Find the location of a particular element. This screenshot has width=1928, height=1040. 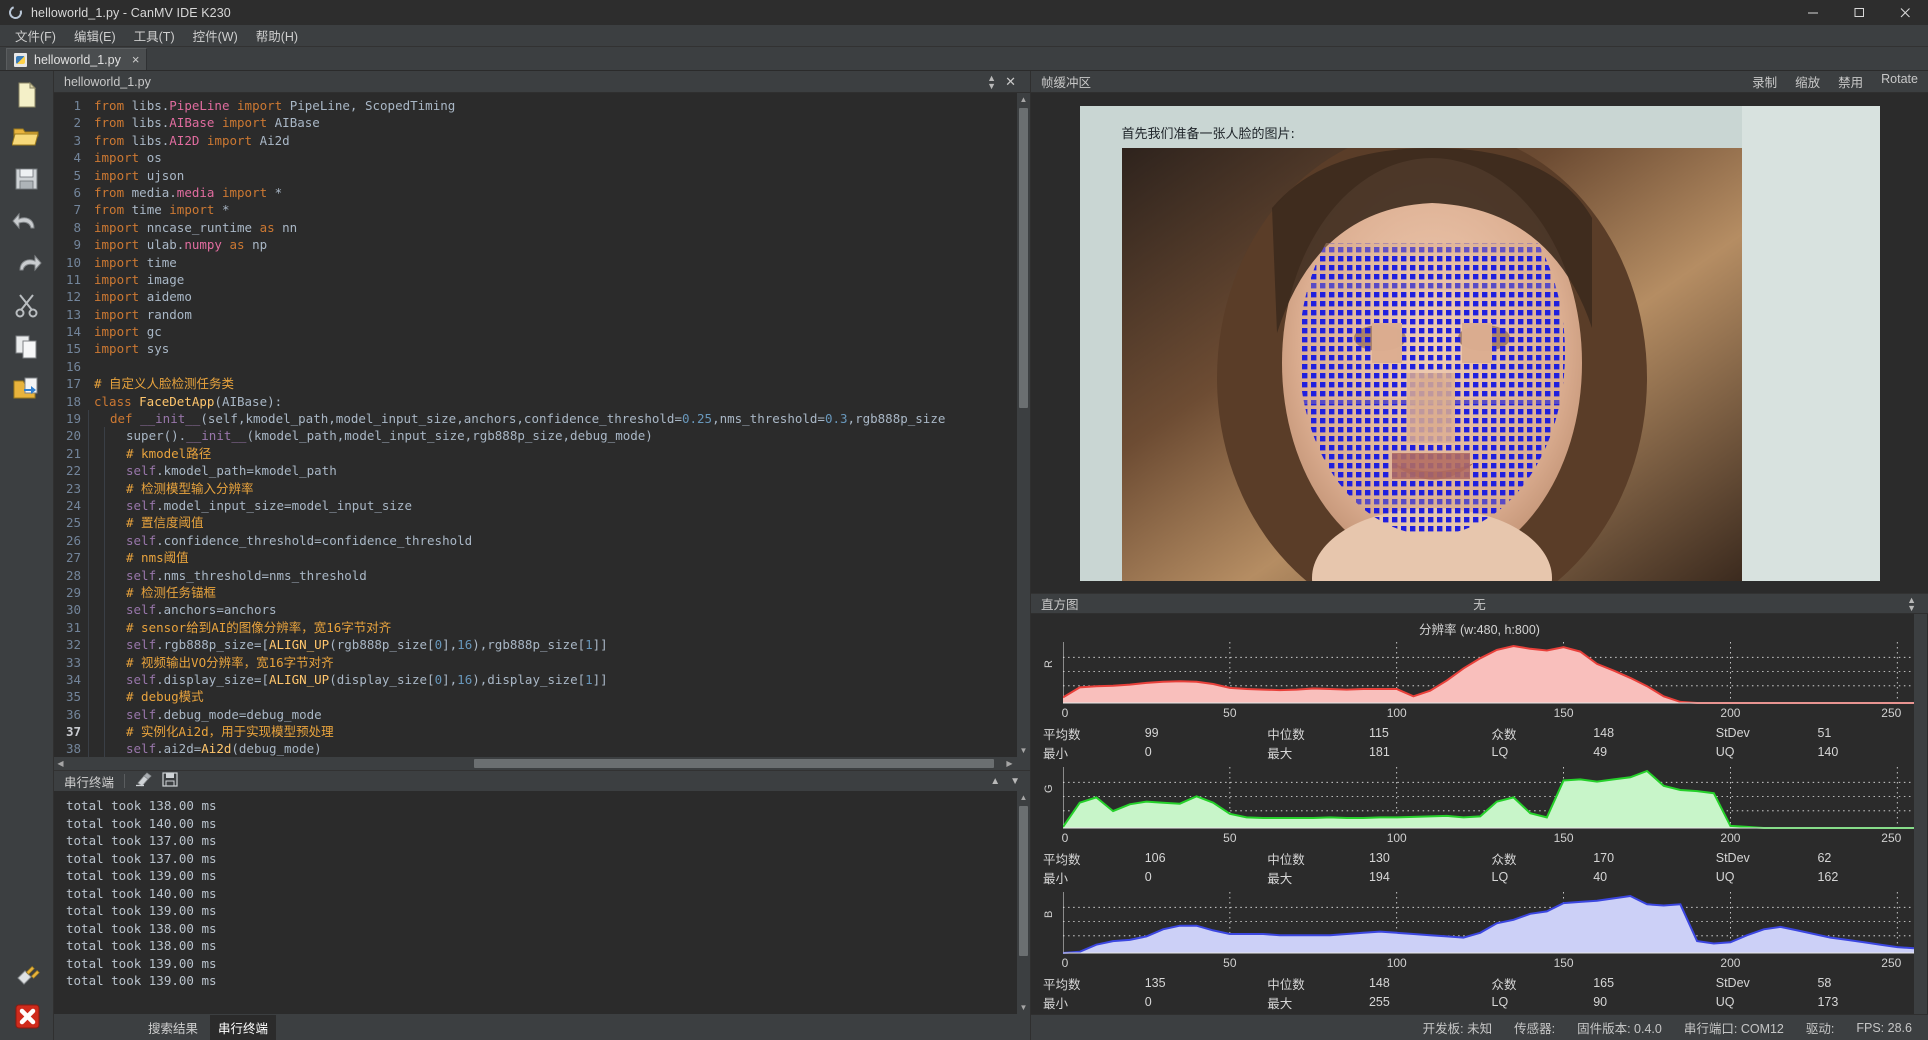

connect-plug-icon is located at coordinates (27, 974).